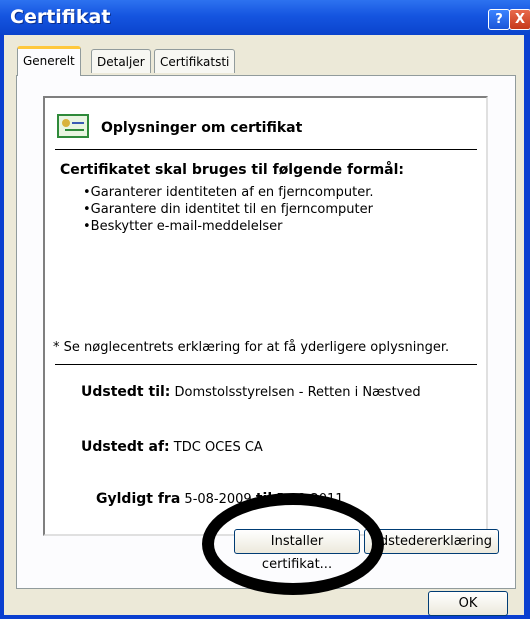  What do you see at coordinates (138, 499) in the screenshot?
I see `valid-from-label: Gyldigt fra` at bounding box center [138, 499].